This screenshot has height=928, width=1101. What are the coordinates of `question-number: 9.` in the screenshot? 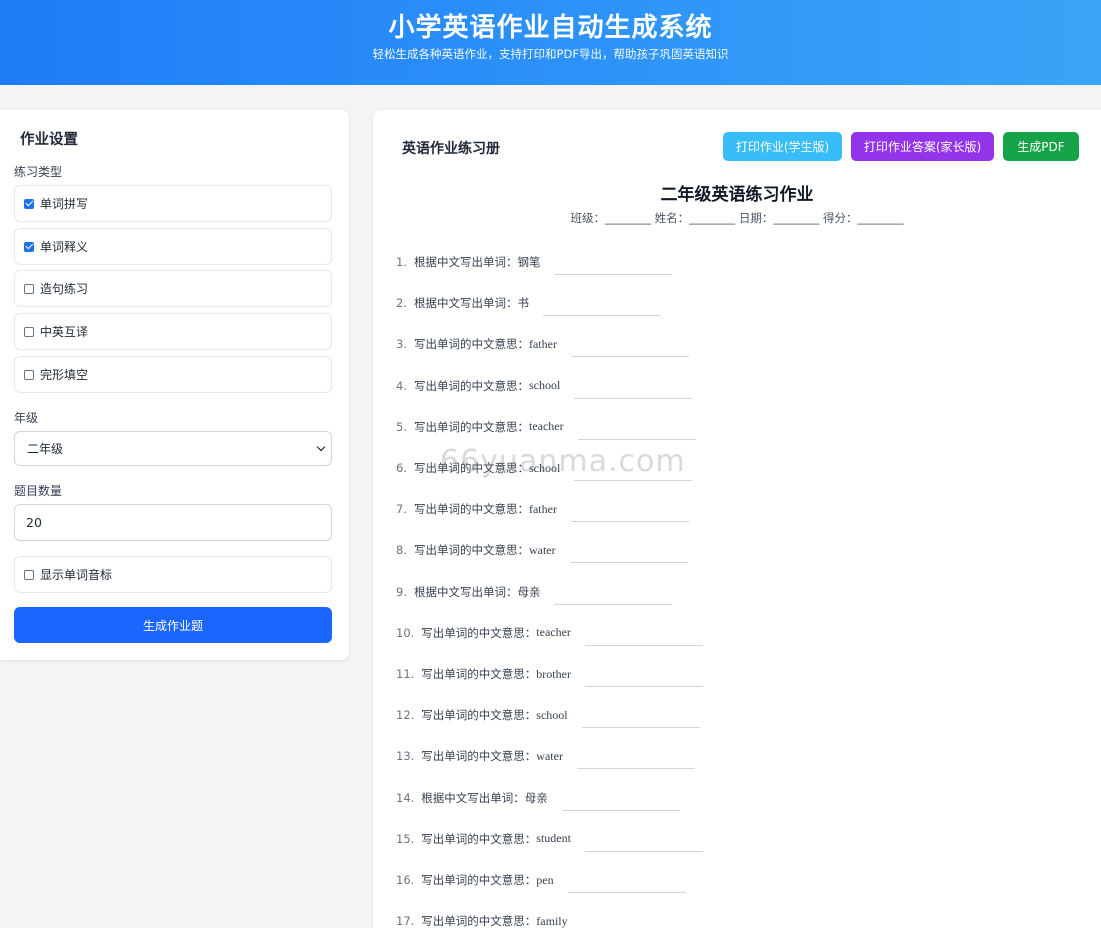 It's located at (401, 592).